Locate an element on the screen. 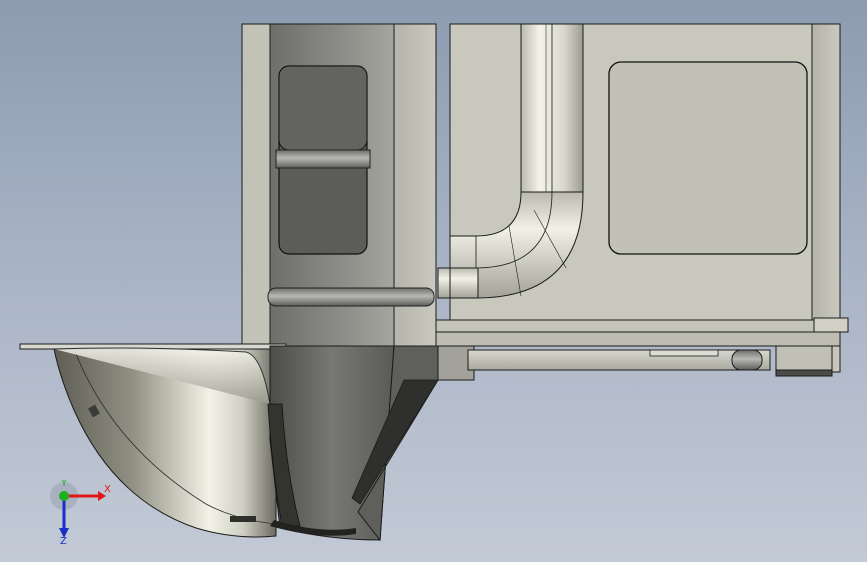 This screenshot has height=562, width=867. lower-rail is located at coordinates (604, 363).